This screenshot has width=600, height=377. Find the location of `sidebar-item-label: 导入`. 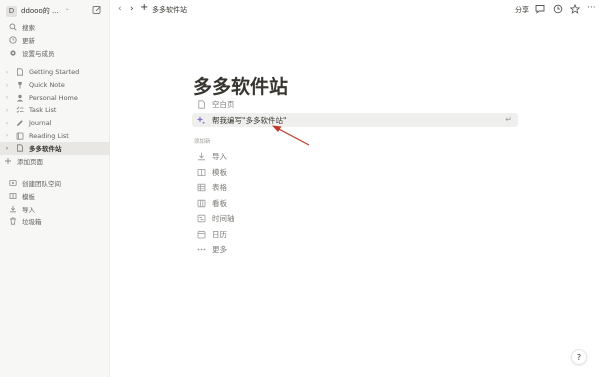

sidebar-item-label: 导入 is located at coordinates (28, 209).